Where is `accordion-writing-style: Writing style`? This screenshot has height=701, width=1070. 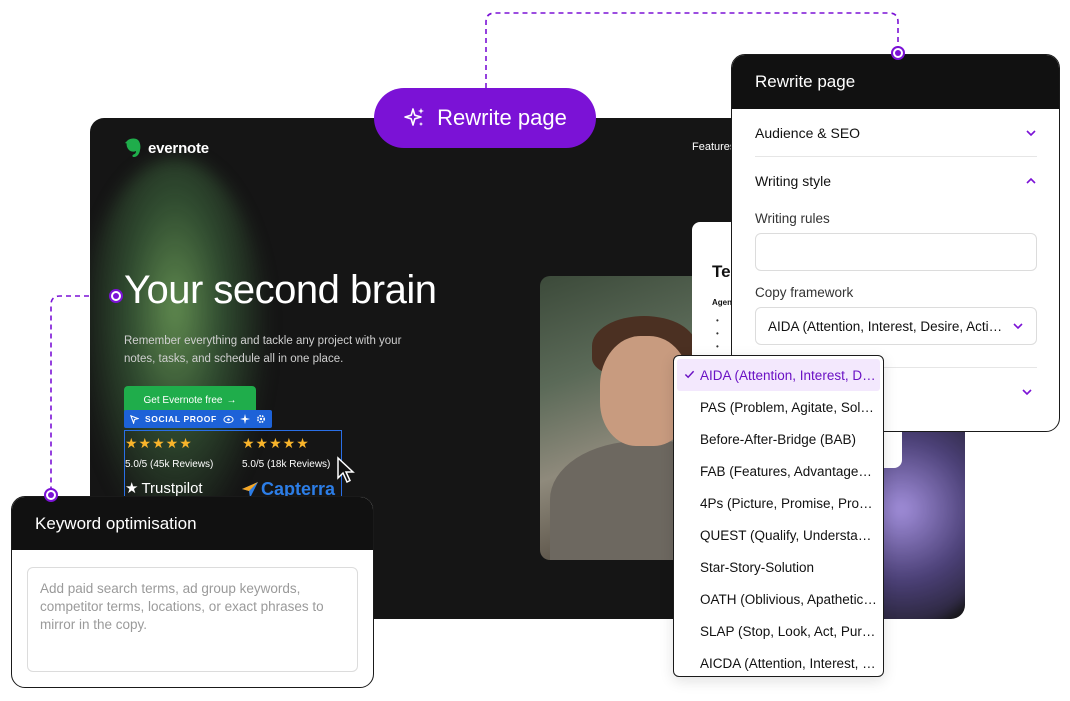
accordion-writing-style: Writing style is located at coordinates (896, 181).